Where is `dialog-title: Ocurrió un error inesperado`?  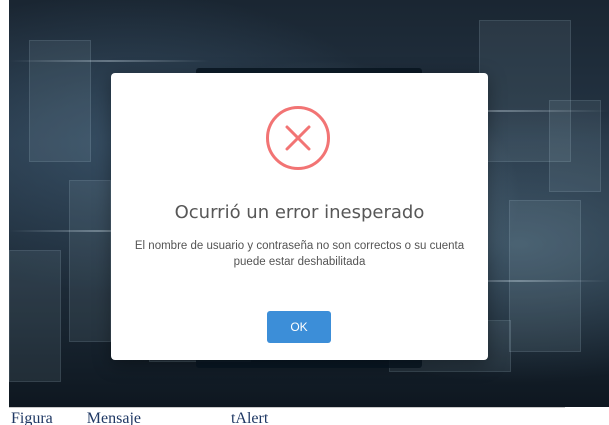
dialog-title: Ocurrió un error inesperado is located at coordinates (299, 212).